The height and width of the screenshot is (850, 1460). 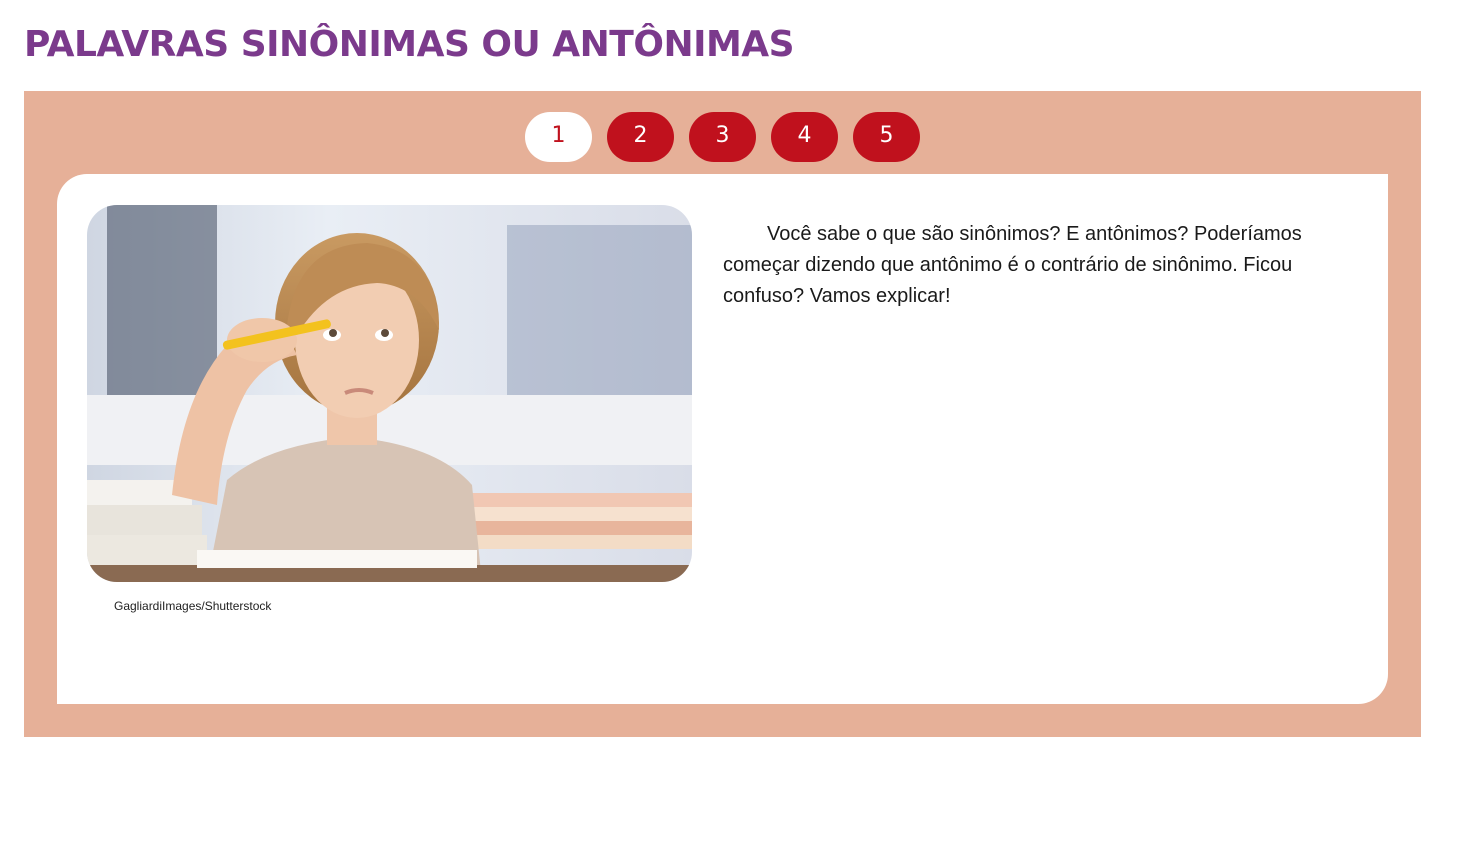 What do you see at coordinates (640, 137) in the screenshot?
I see `pager-button-2: 2` at bounding box center [640, 137].